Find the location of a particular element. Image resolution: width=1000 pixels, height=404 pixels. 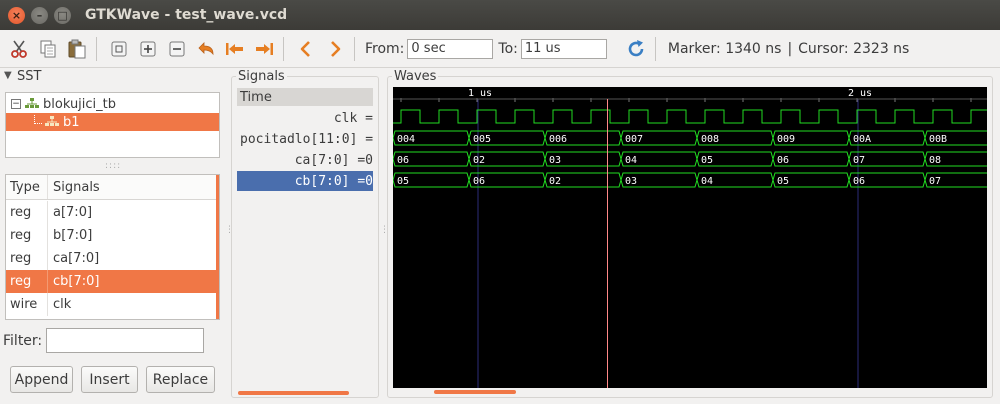

to-time-input is located at coordinates (563, 48).